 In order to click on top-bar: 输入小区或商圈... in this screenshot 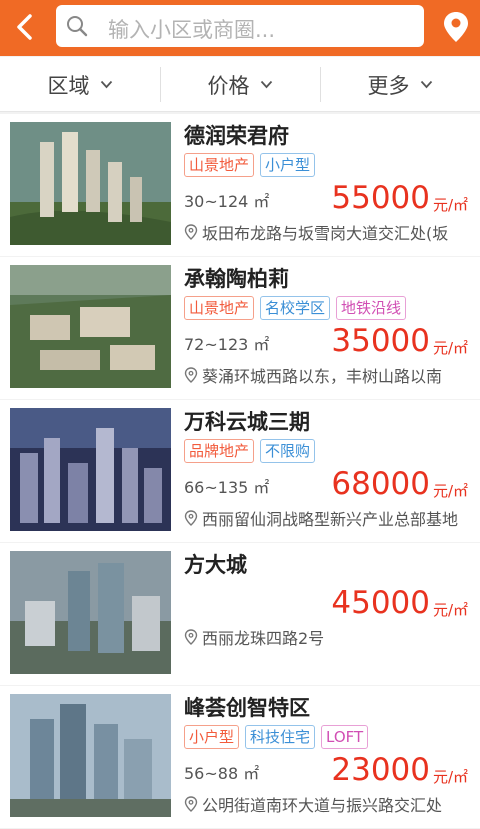, I will do `click(240, 28)`.